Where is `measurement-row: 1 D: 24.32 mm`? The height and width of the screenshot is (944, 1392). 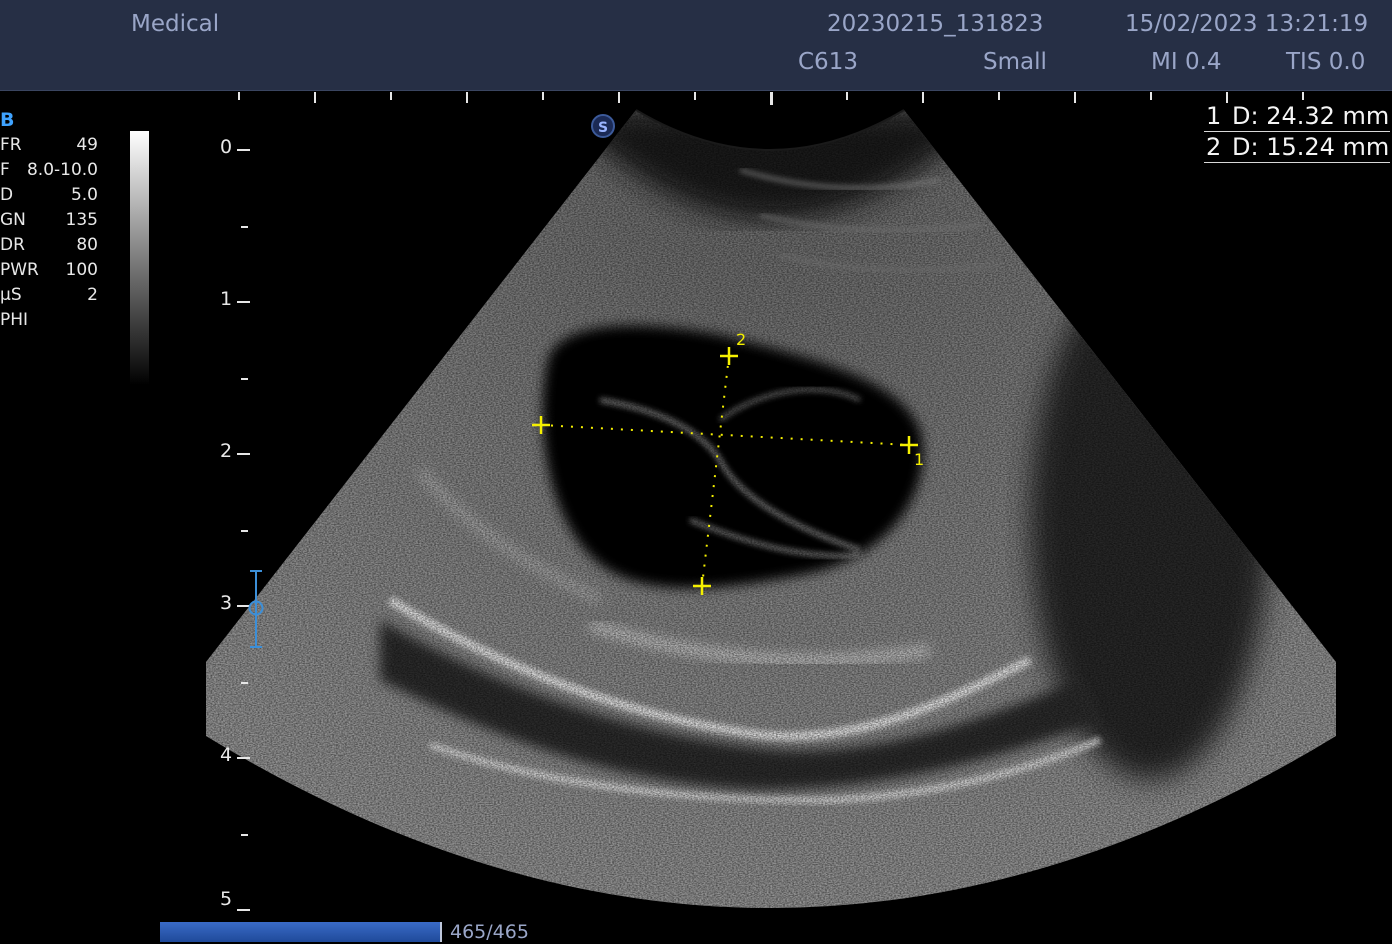 measurement-row: 1 D: 24.32 mm is located at coordinates (1297, 117).